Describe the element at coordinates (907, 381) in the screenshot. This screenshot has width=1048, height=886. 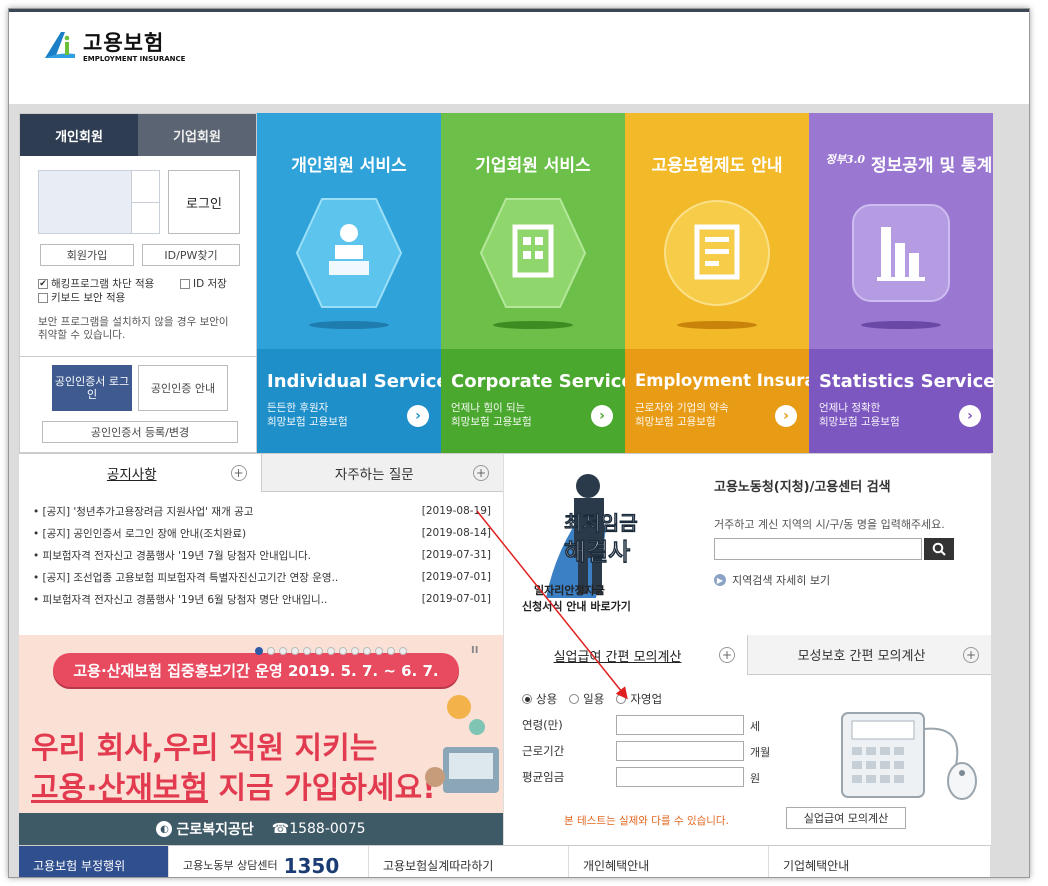
I see `tile-en-title: Statistics Service` at that location.